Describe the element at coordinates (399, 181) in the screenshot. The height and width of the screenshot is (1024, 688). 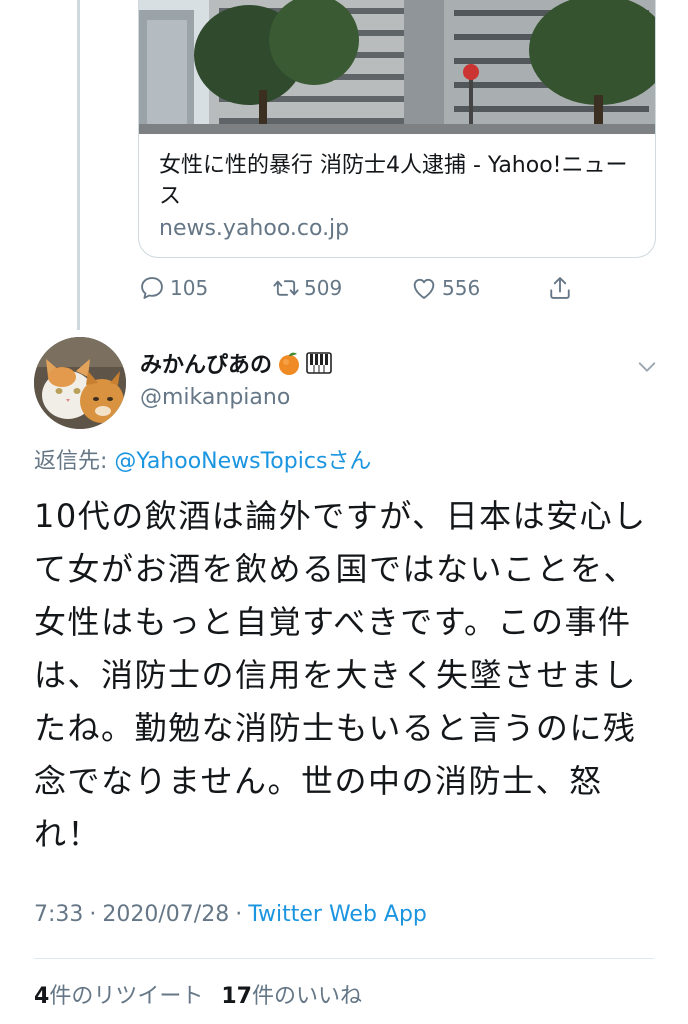
I see `link-preview-title: 女性に性的暴行 消防士4人逮捕 - Yahoo!ニュース` at that location.